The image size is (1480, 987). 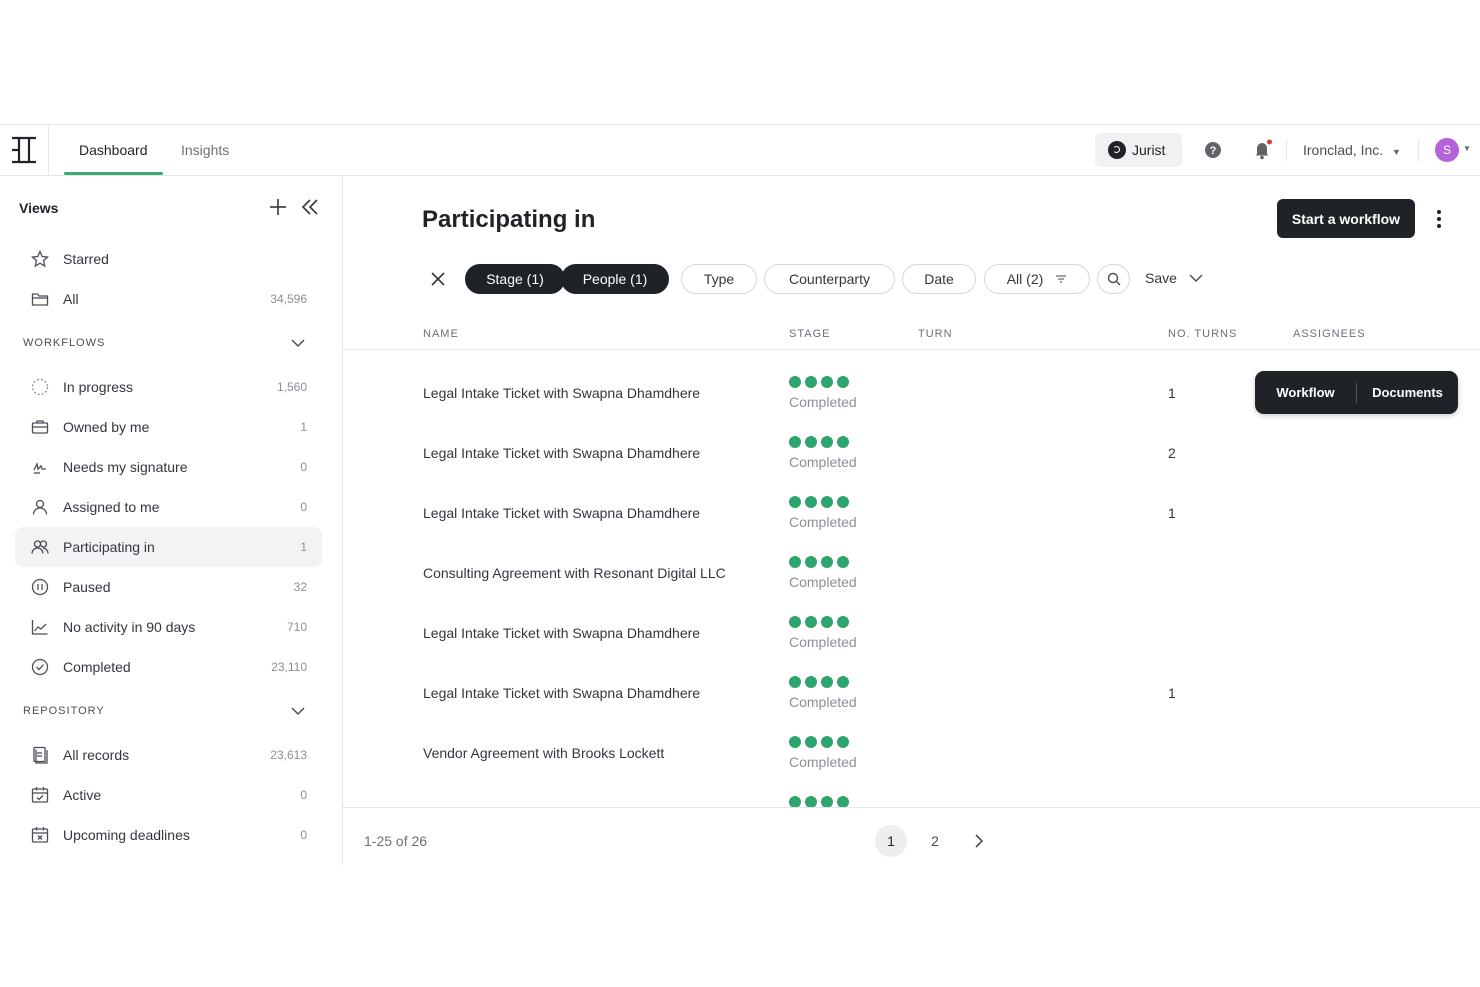 What do you see at coordinates (829, 279) in the screenshot?
I see `filter-chip-counterparty: Counterparty` at bounding box center [829, 279].